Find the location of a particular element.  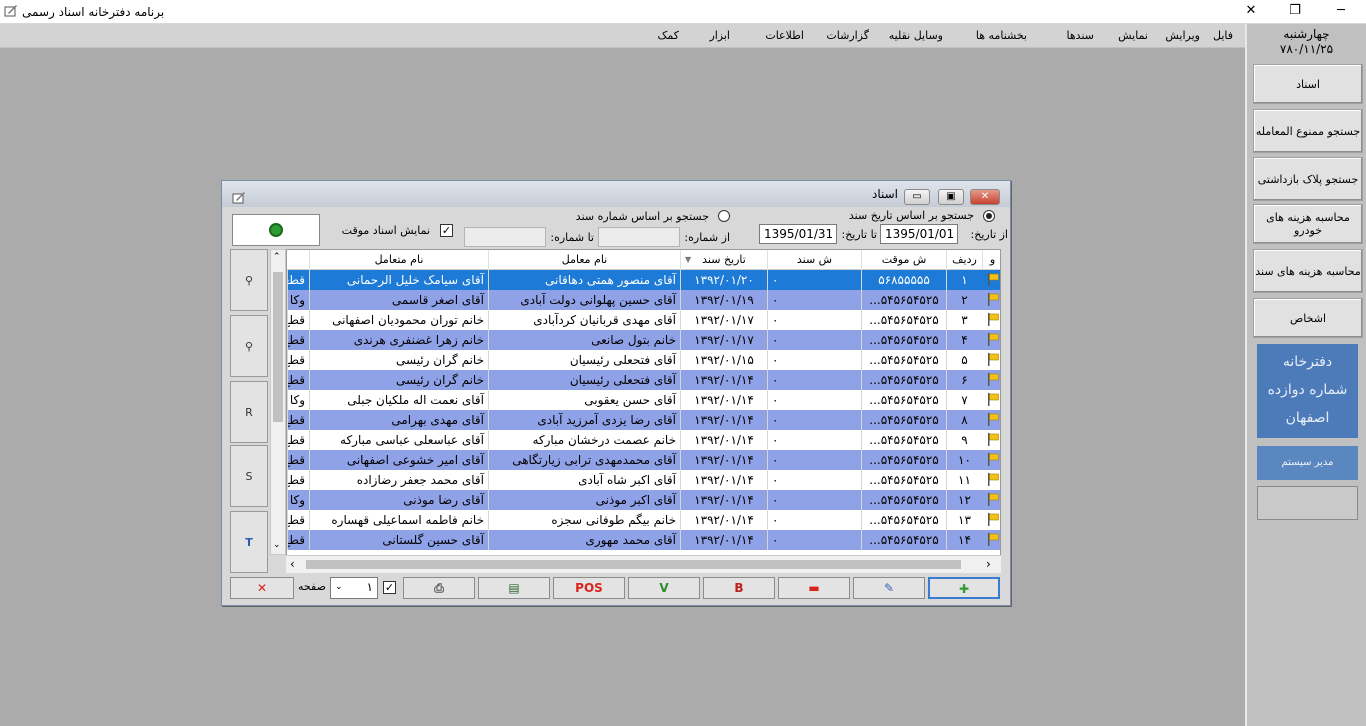

v-button: V is located at coordinates (664, 588).